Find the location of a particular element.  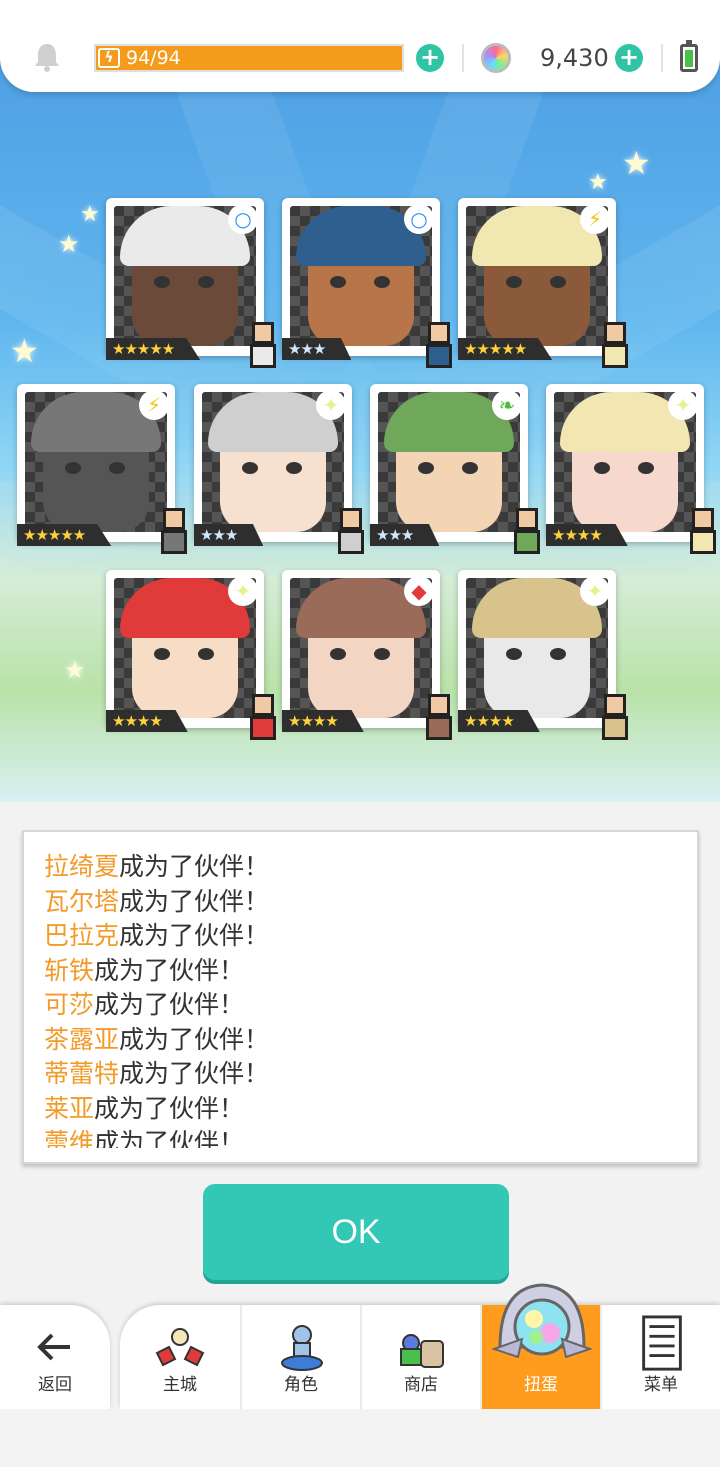

battery-icon is located at coordinates (689, 56).